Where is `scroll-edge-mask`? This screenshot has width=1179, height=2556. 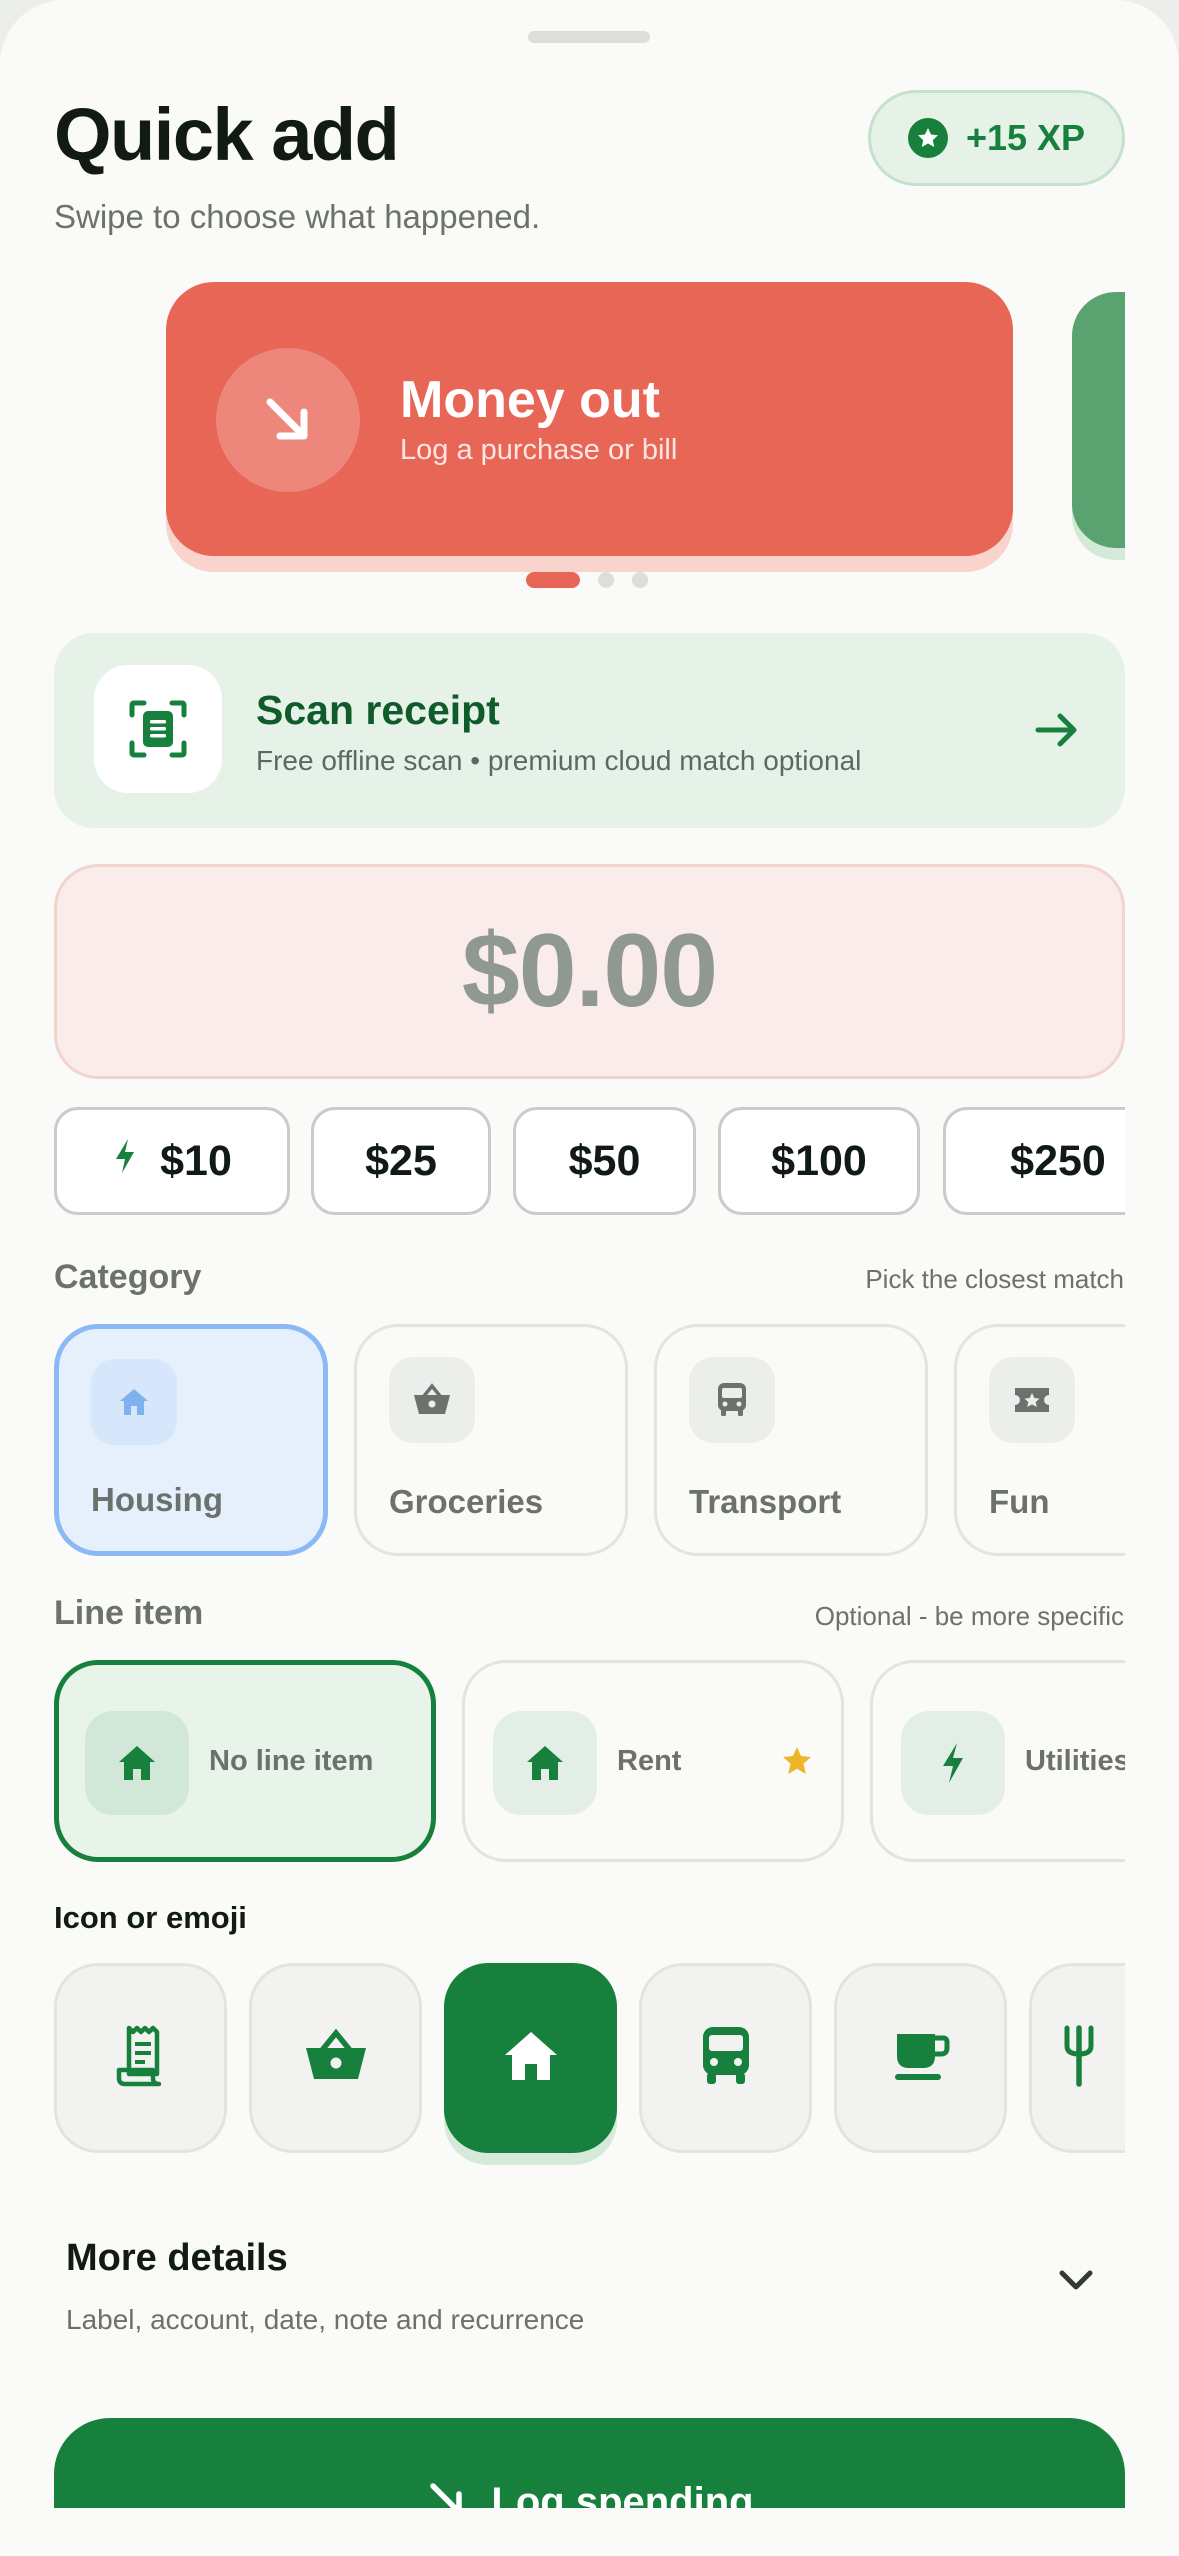 scroll-edge-mask is located at coordinates (1152, 1340).